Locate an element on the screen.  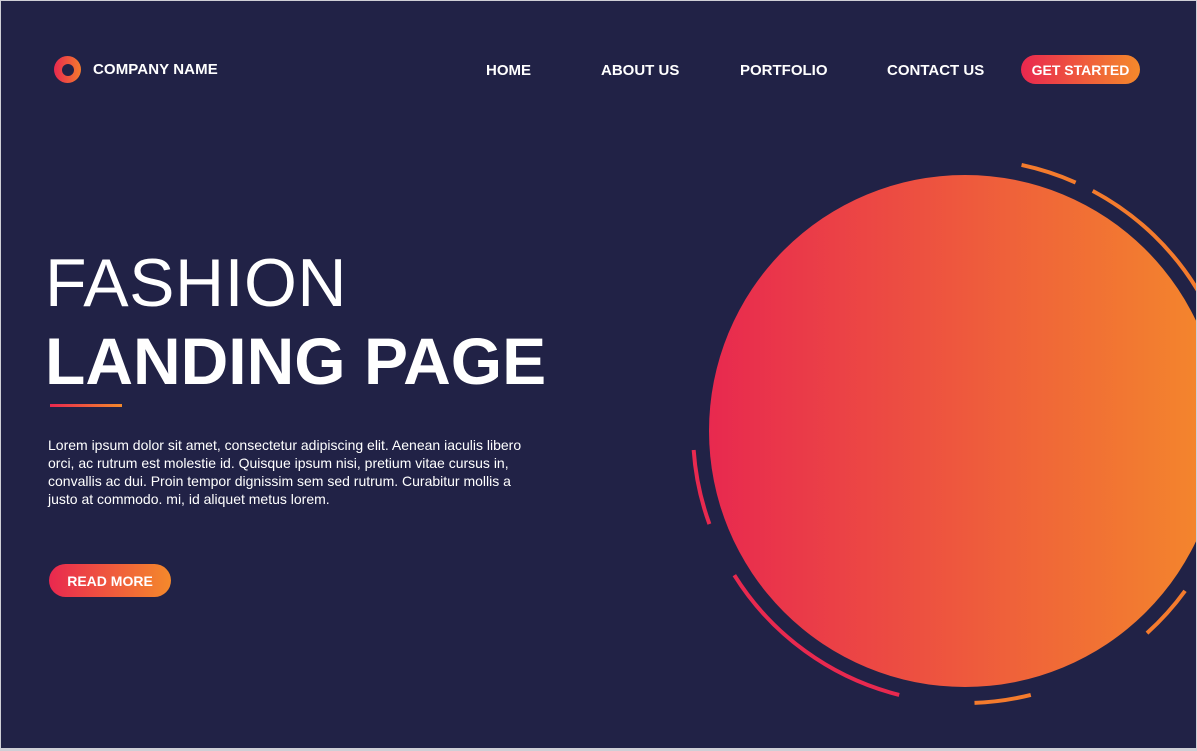
get-started-button: GET STARTED is located at coordinates (1080, 69).